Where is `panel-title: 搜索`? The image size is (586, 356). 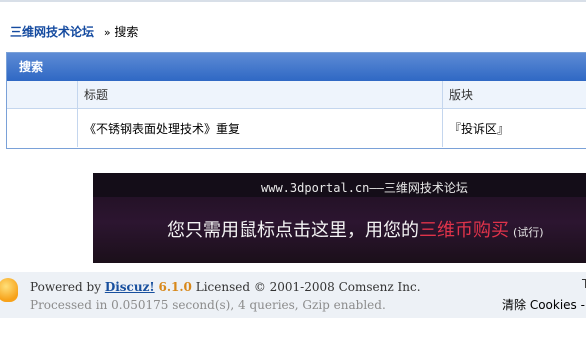
panel-title: 搜索 is located at coordinates (296, 67).